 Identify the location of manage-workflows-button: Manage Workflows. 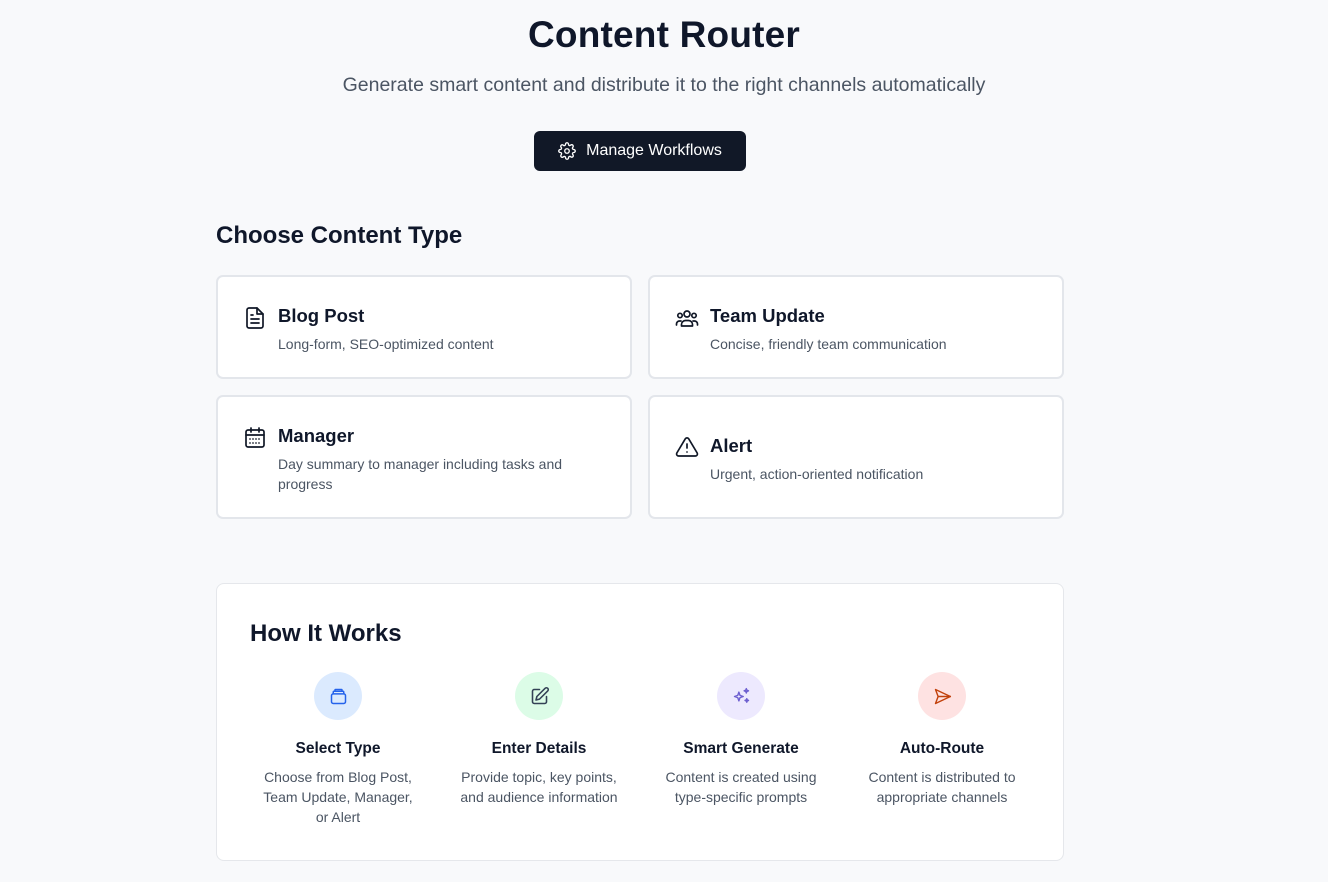
(640, 151).